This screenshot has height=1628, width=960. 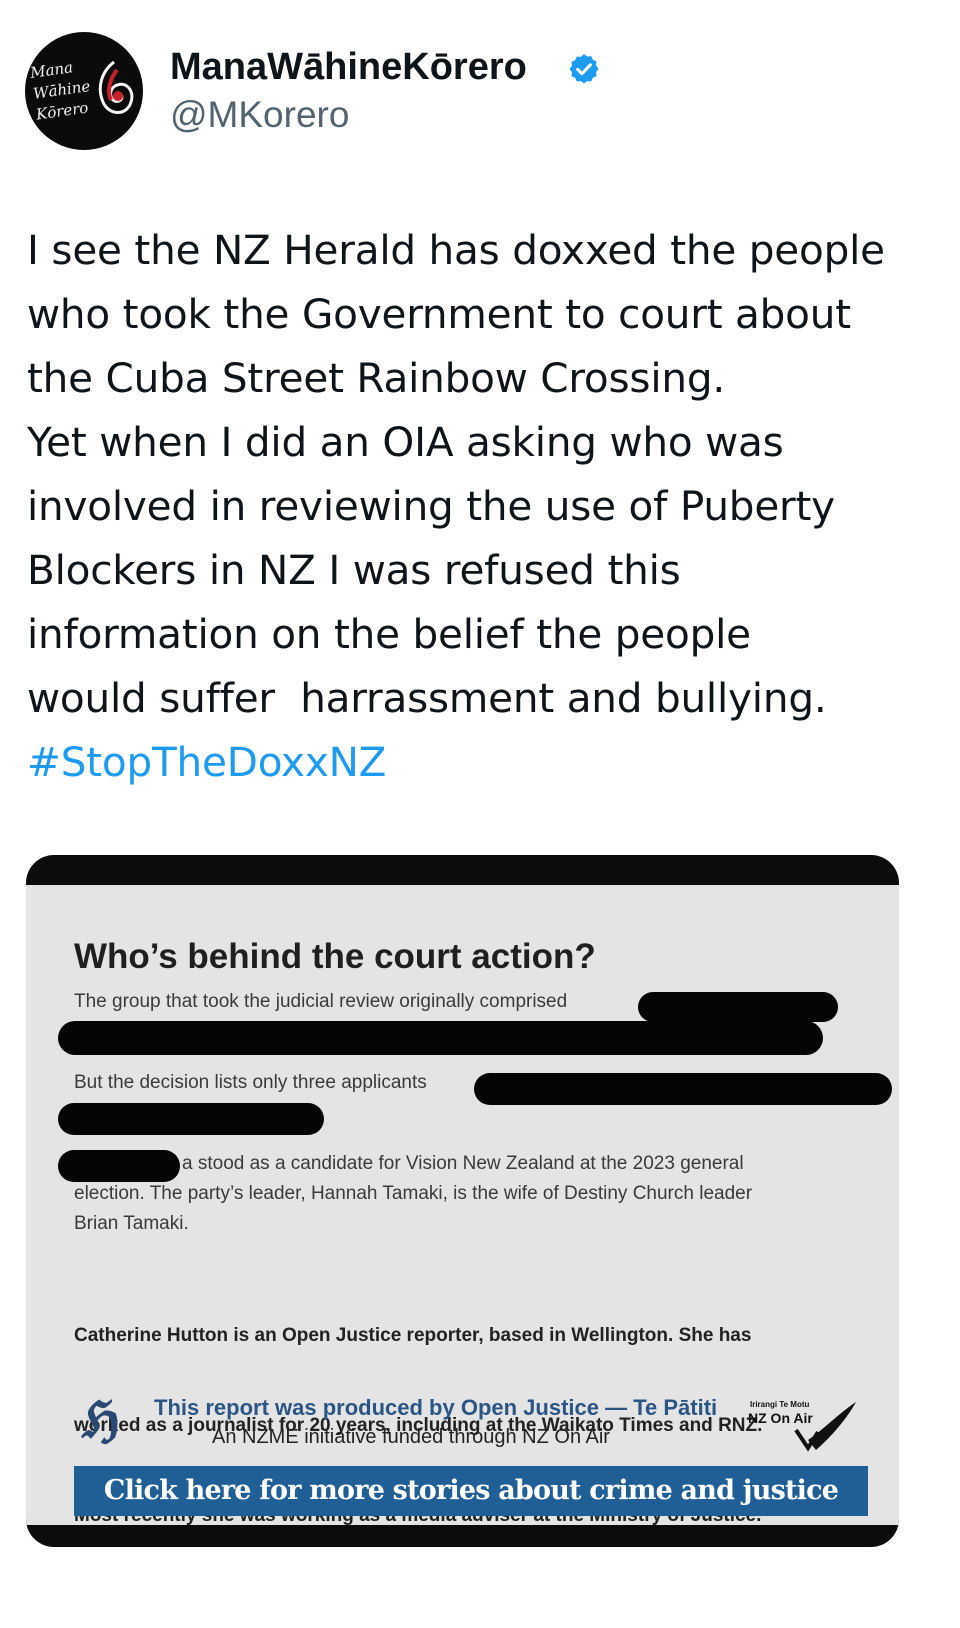 I want to click on avatar: Mana Wāhine Kōrero, so click(x=84, y=91).